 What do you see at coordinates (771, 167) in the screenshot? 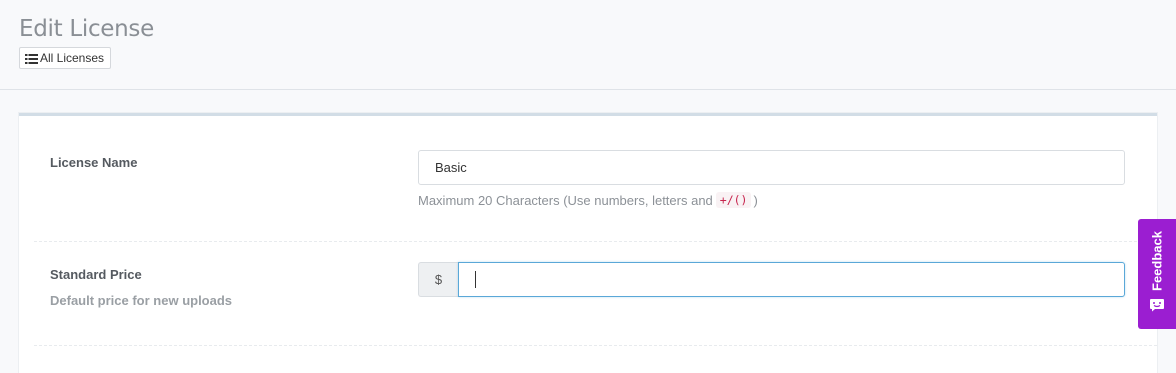
I see `license-name-input` at bounding box center [771, 167].